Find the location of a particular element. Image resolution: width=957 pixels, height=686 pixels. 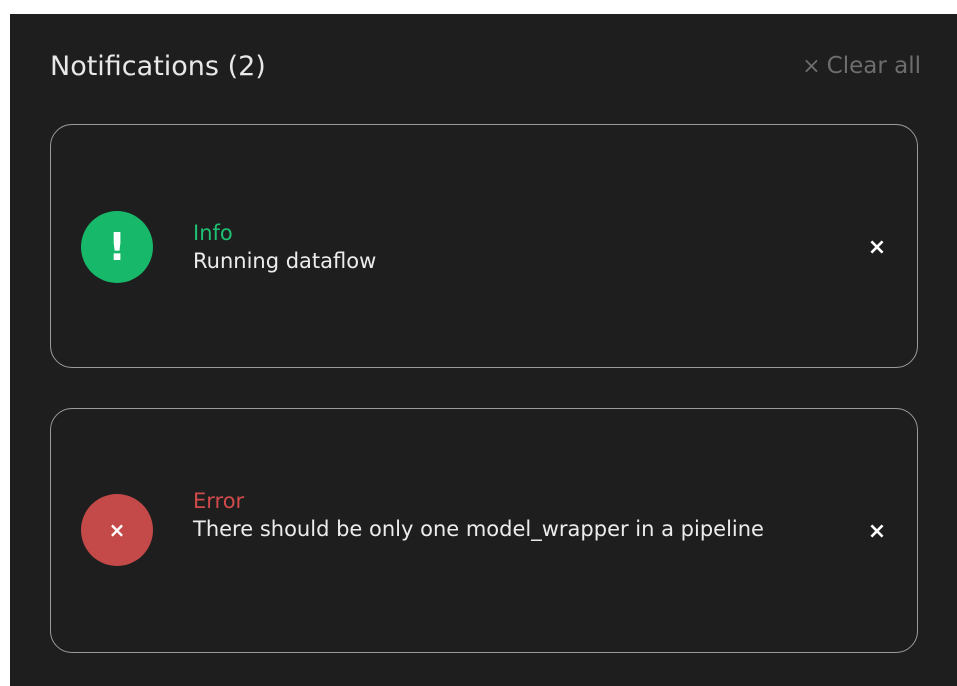

error-badge: × is located at coordinates (117, 530).